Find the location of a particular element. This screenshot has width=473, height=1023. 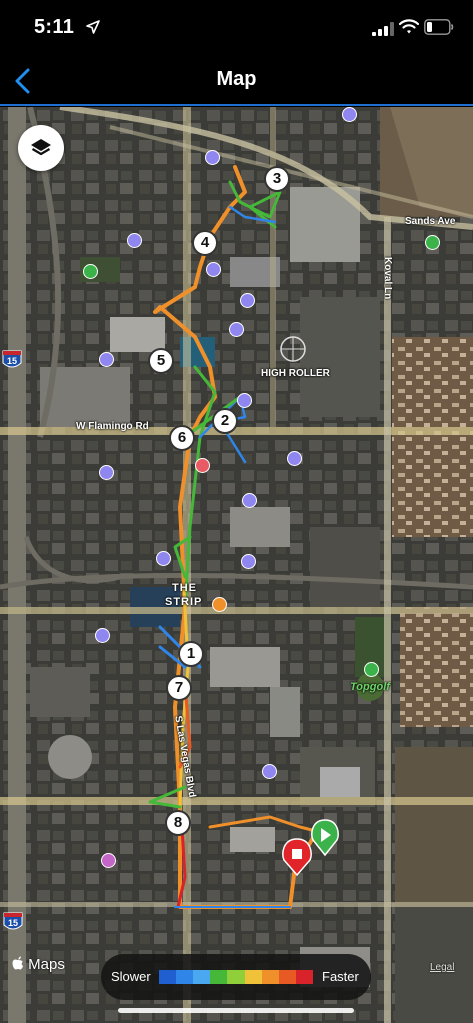

lap-marker-7: 7 is located at coordinates (179, 688).